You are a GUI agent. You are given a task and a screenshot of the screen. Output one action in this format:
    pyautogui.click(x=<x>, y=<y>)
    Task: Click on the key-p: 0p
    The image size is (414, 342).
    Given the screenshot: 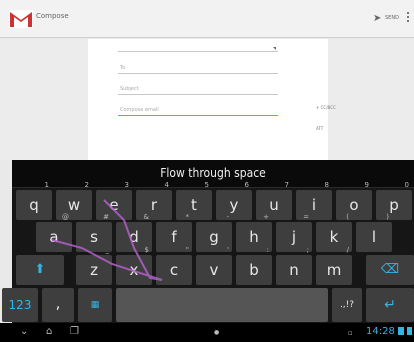 What is the action you would take?
    pyautogui.click(x=394, y=200)
    